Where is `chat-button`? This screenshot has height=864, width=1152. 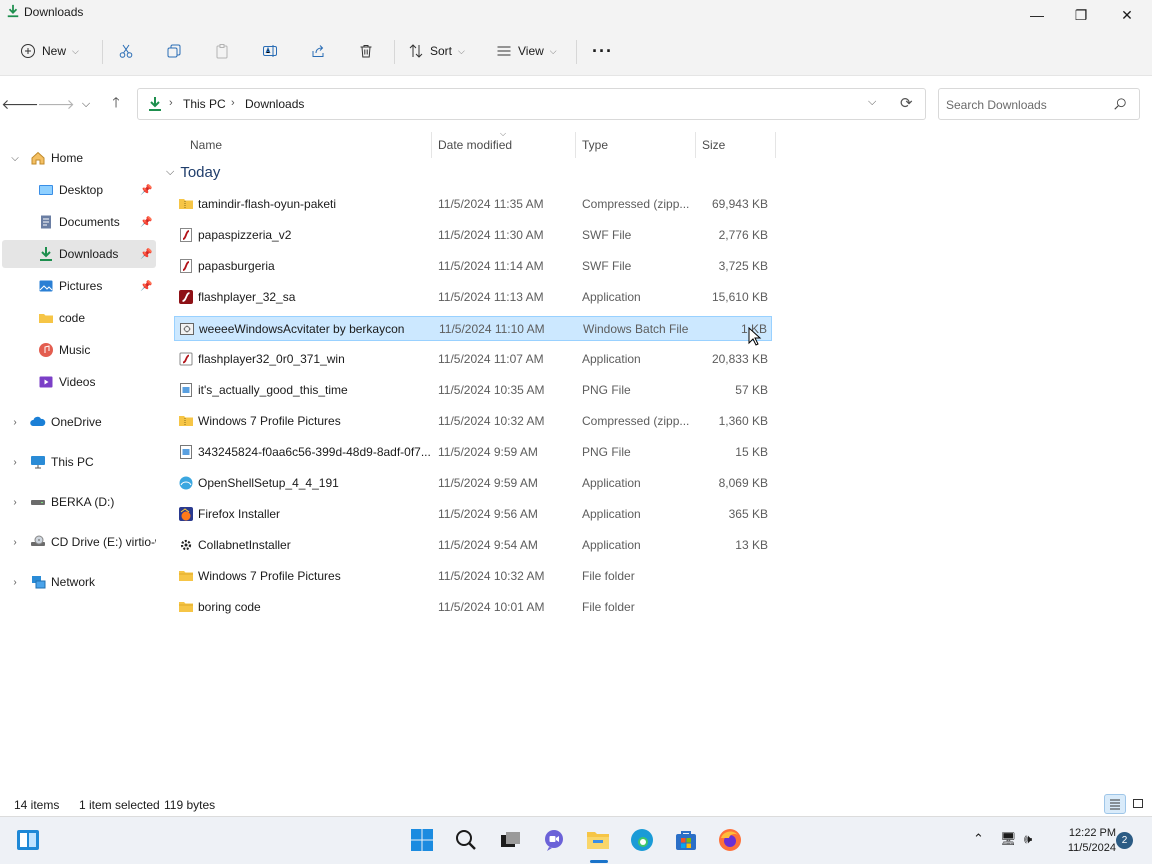 chat-button is located at coordinates (554, 840).